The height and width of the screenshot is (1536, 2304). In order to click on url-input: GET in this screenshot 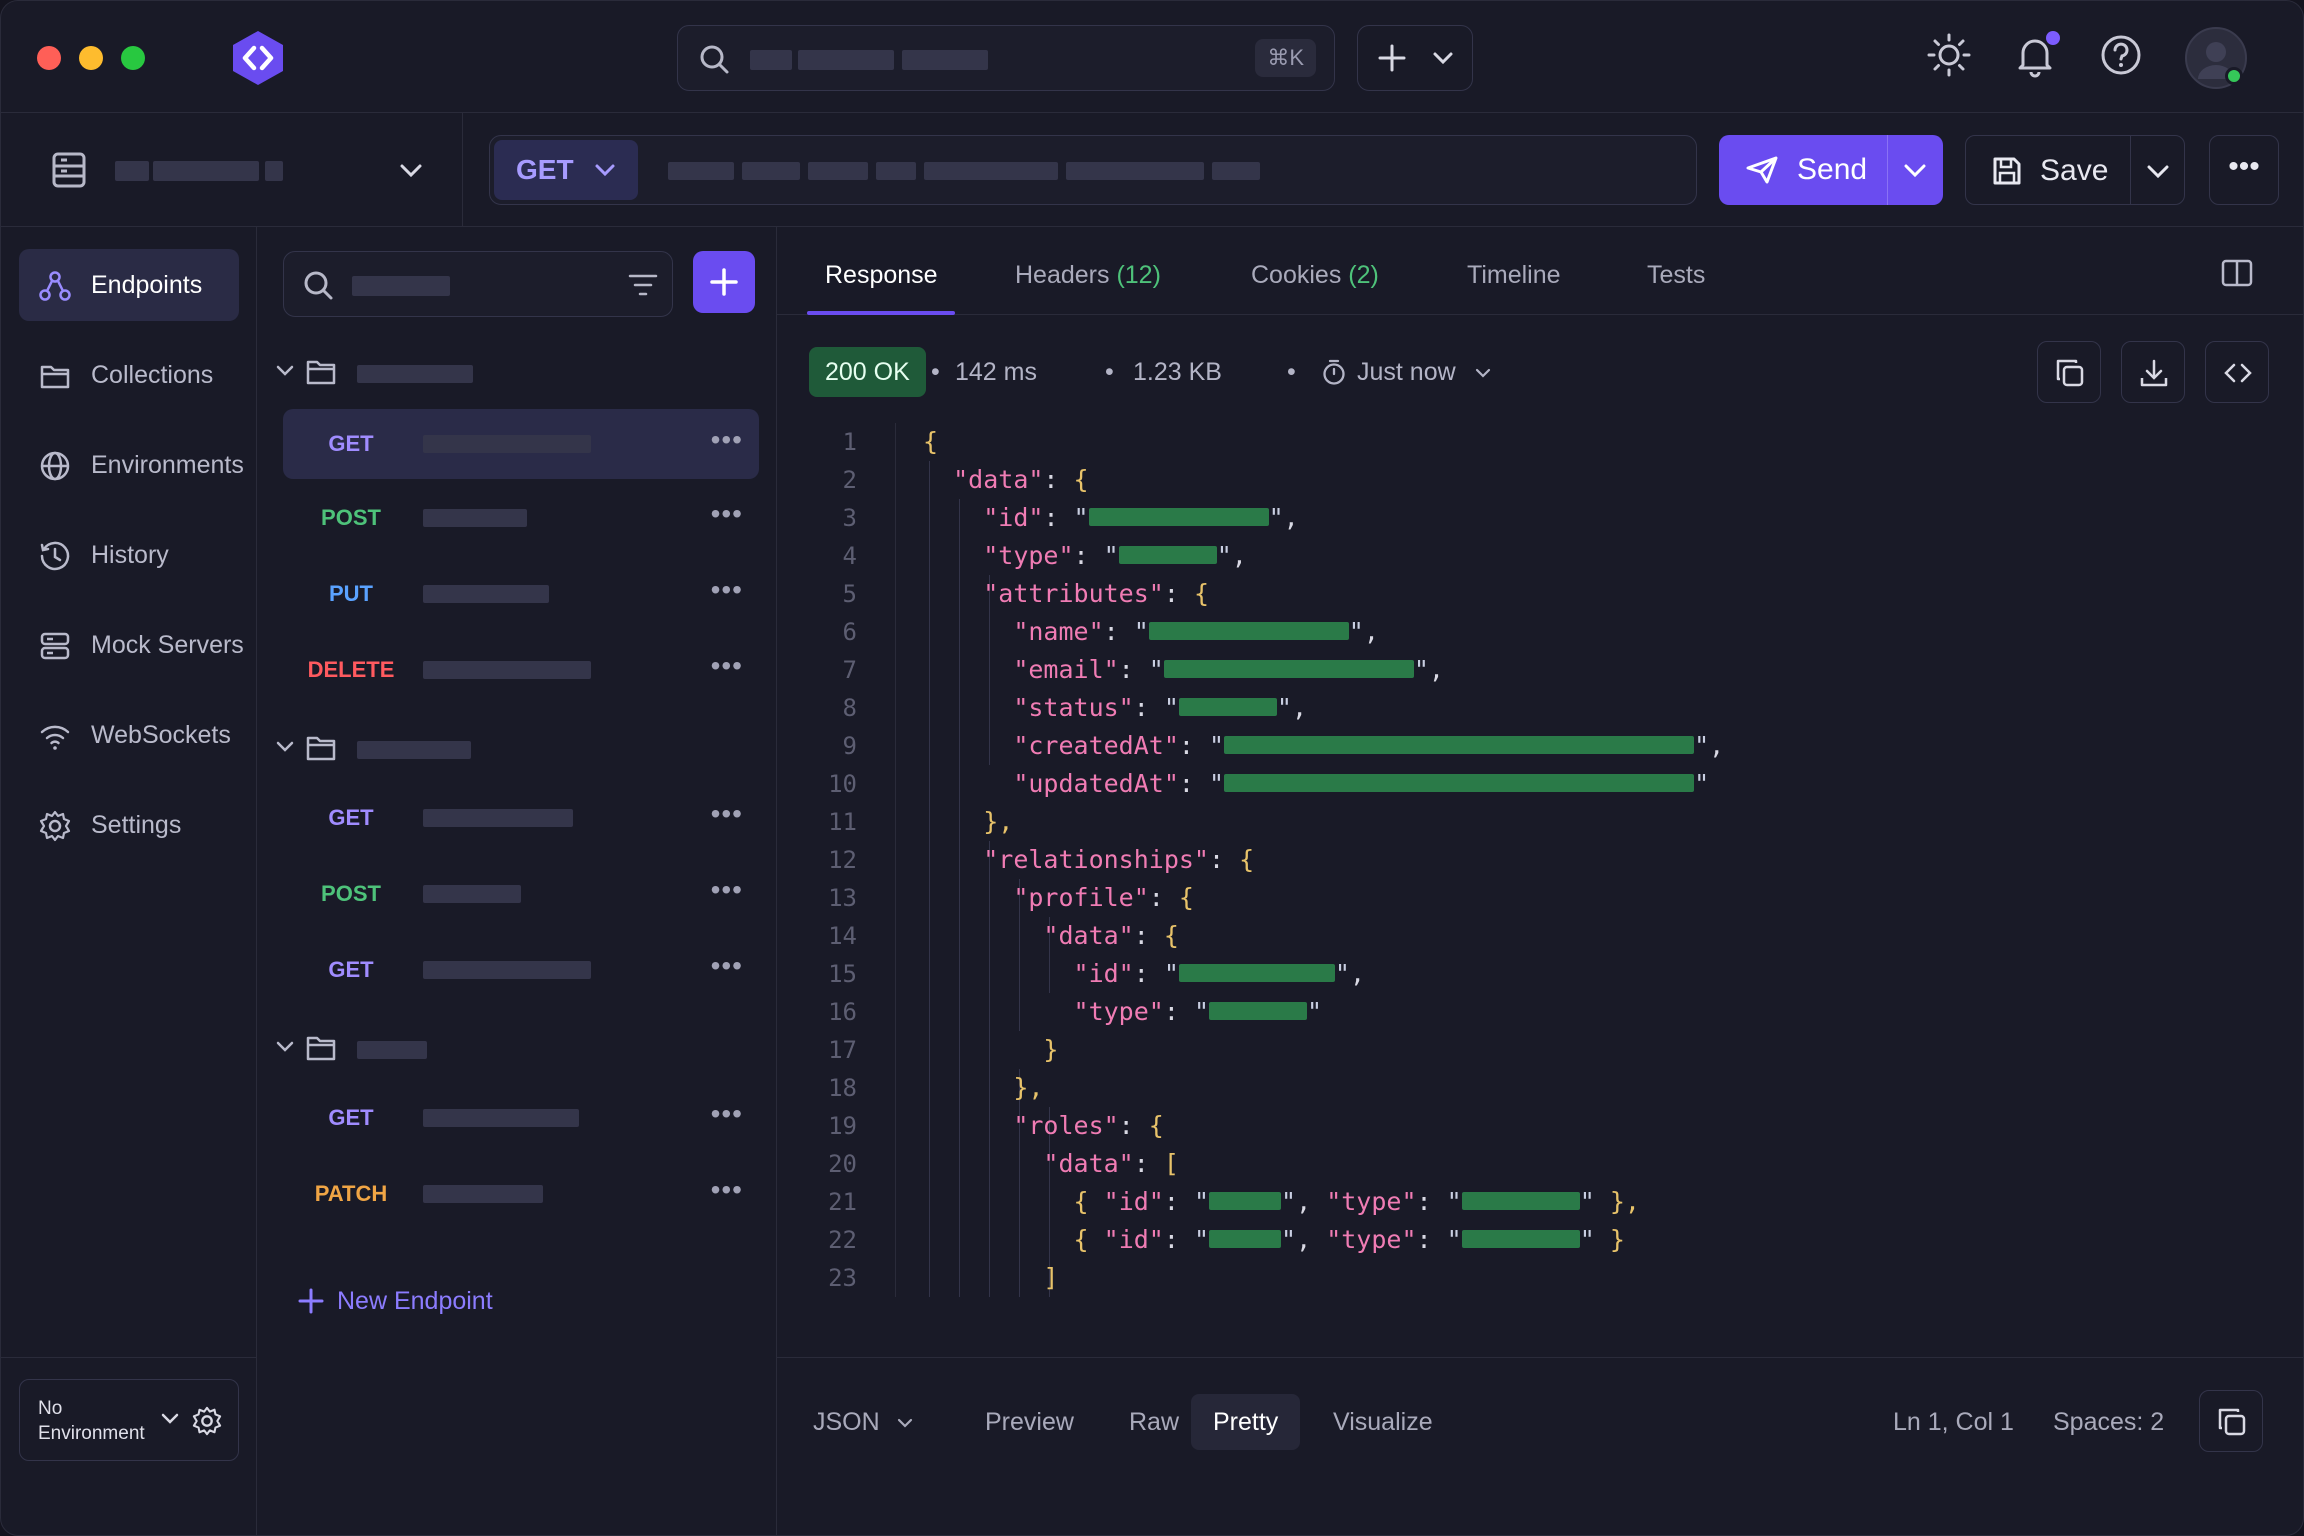, I will do `click(1093, 170)`.